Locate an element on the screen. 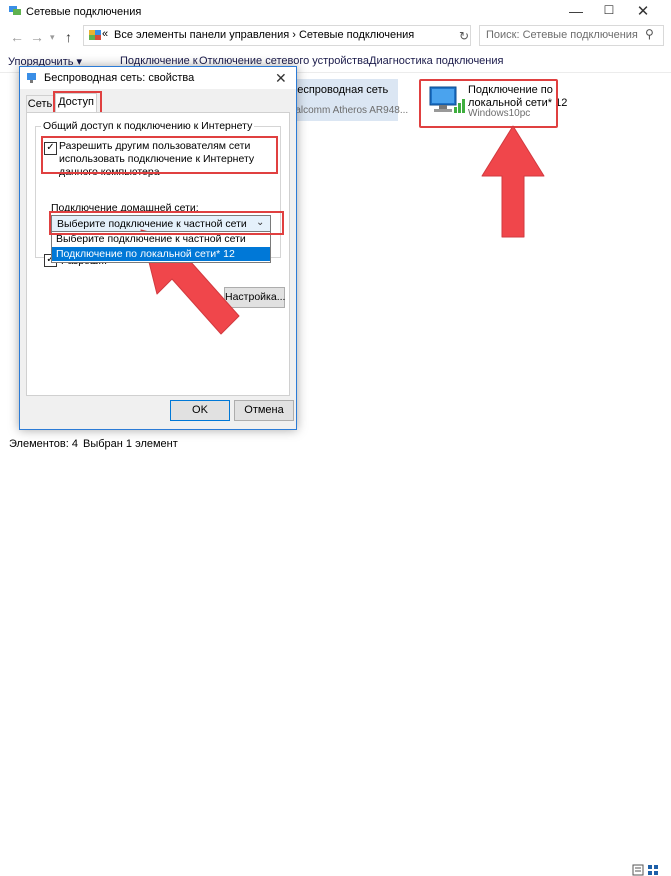  control-panel-icon is located at coordinates (95, 35).